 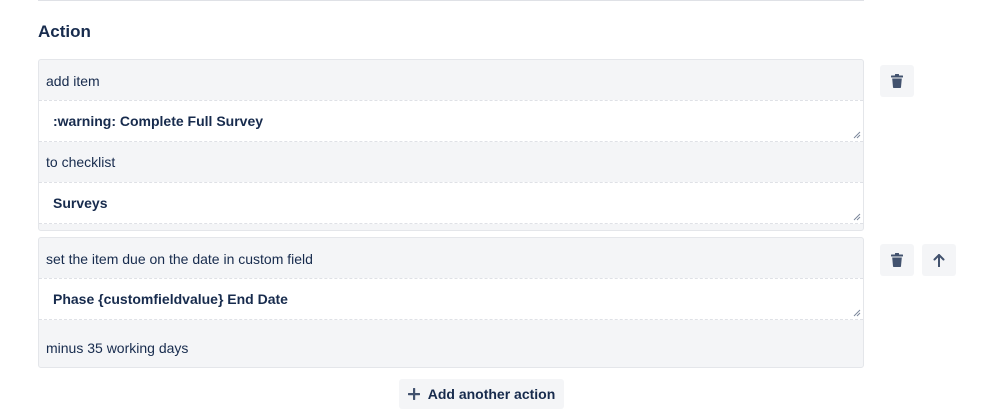 What do you see at coordinates (170, 299) in the screenshot?
I see `textarea-value: Phase {customfieldvalue} End Date` at bounding box center [170, 299].